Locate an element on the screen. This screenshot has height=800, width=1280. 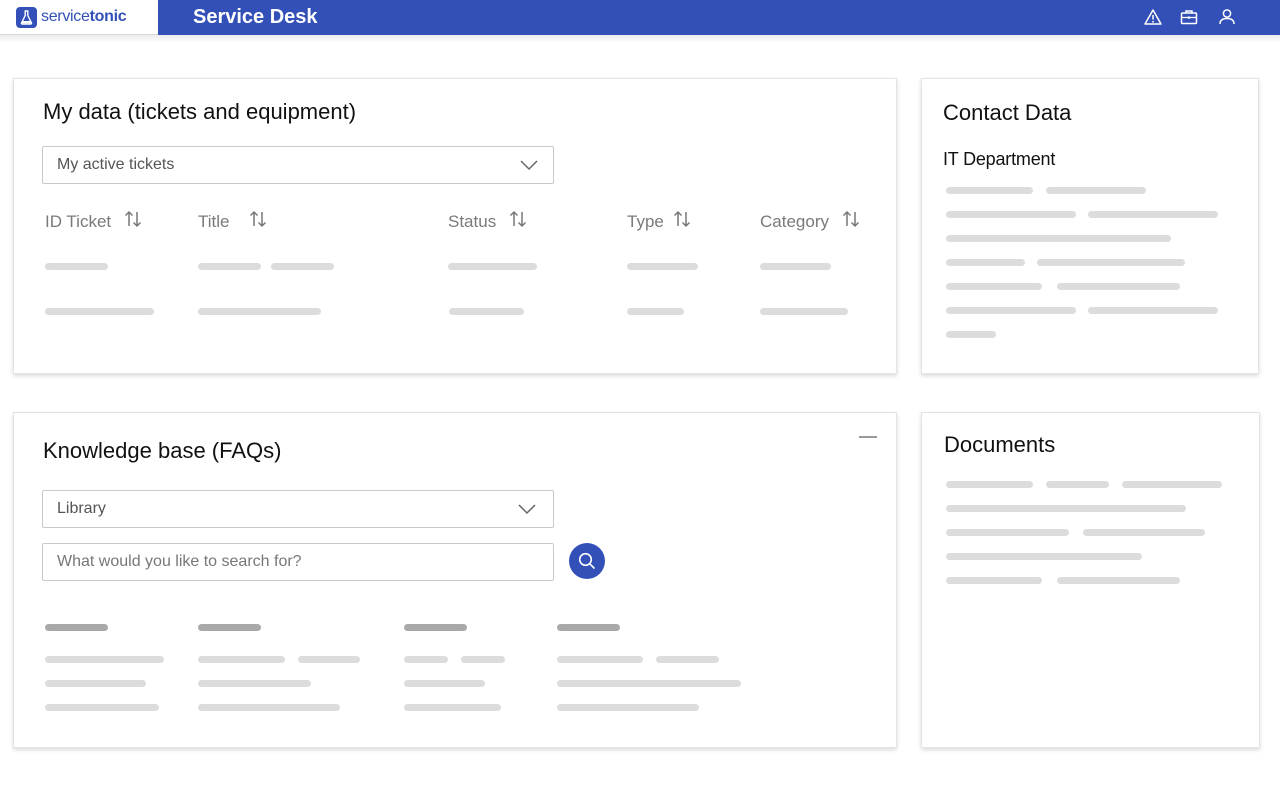
contact-title: Contact Data is located at coordinates (1007, 112).